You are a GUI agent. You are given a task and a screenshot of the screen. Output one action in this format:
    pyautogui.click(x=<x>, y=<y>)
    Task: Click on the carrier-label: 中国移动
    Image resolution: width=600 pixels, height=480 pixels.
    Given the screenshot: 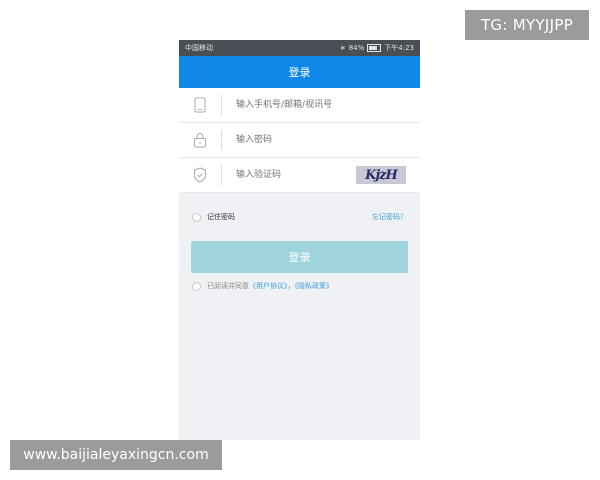 What is the action you would take?
    pyautogui.click(x=199, y=48)
    